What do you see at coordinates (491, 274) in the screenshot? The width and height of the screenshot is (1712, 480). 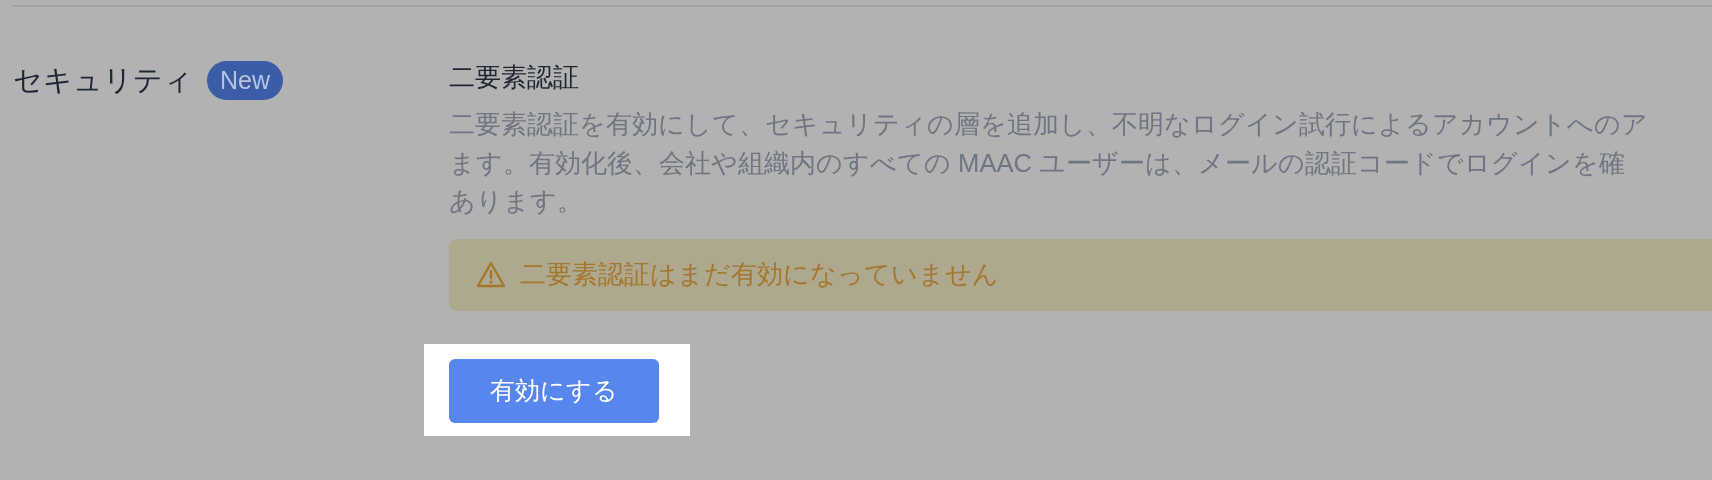 I see `warning-icon` at bounding box center [491, 274].